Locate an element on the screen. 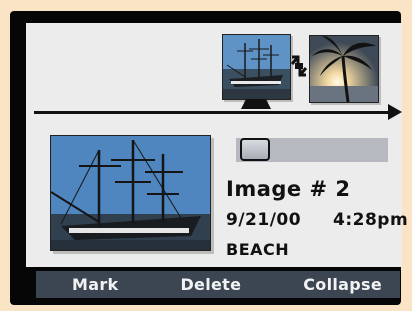 The image size is (412, 311). thumbnail-beach is located at coordinates (344, 69).